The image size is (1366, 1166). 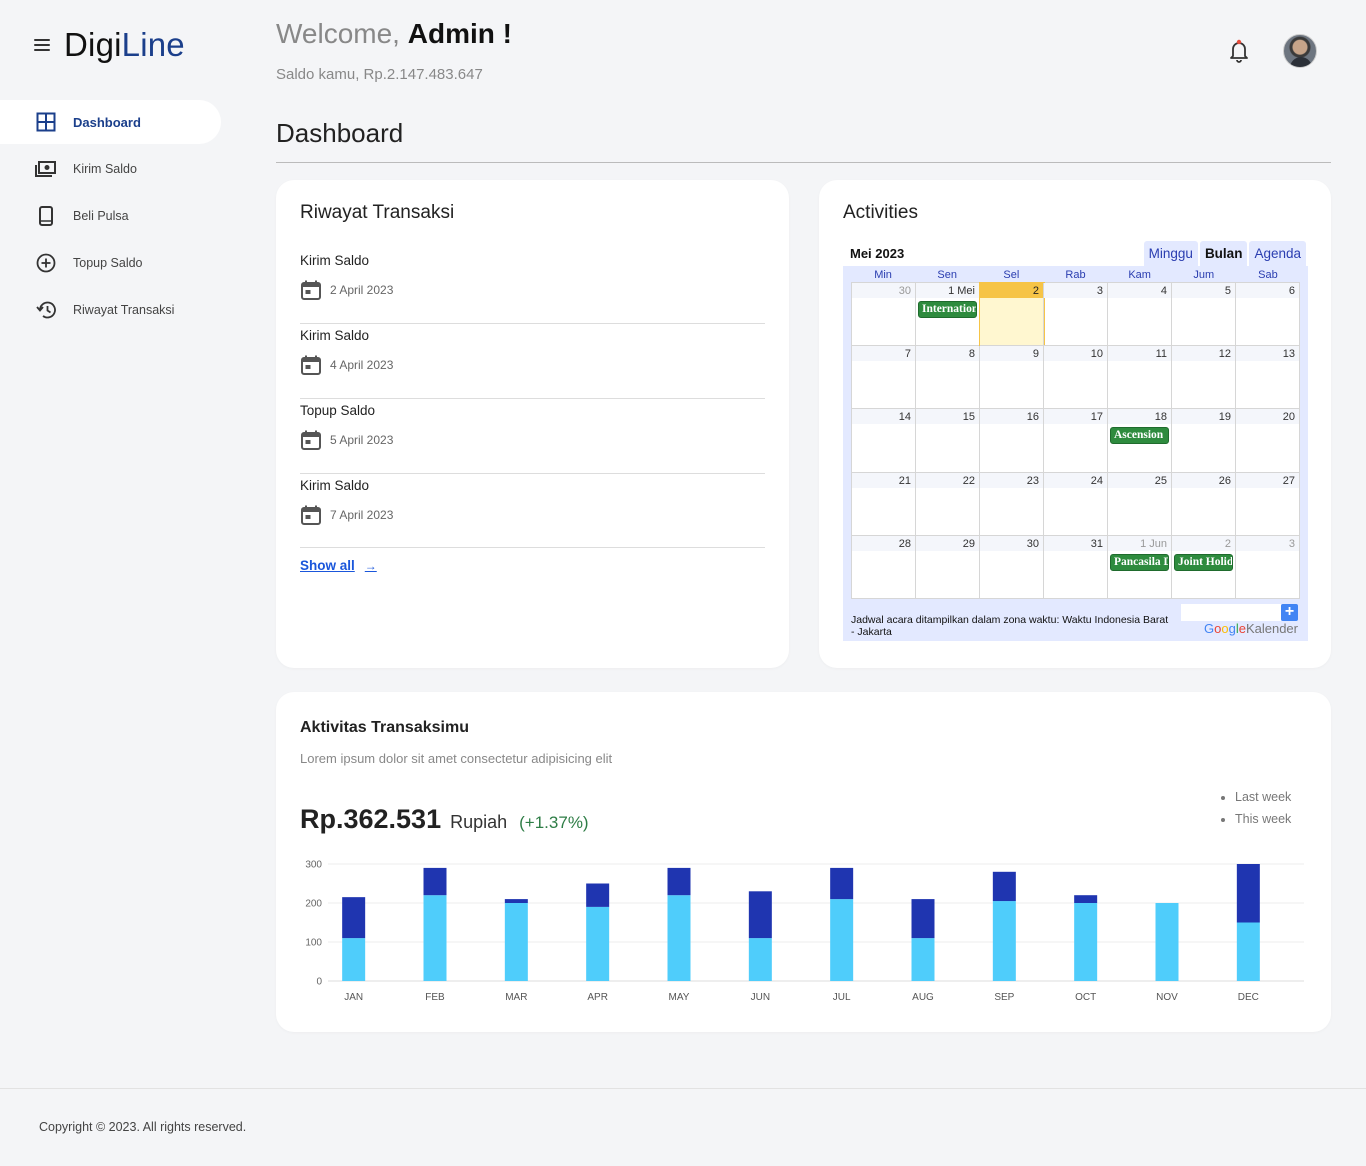 I want to click on sidebar-item-dashboard: Dashboard, so click(x=110, y=122).